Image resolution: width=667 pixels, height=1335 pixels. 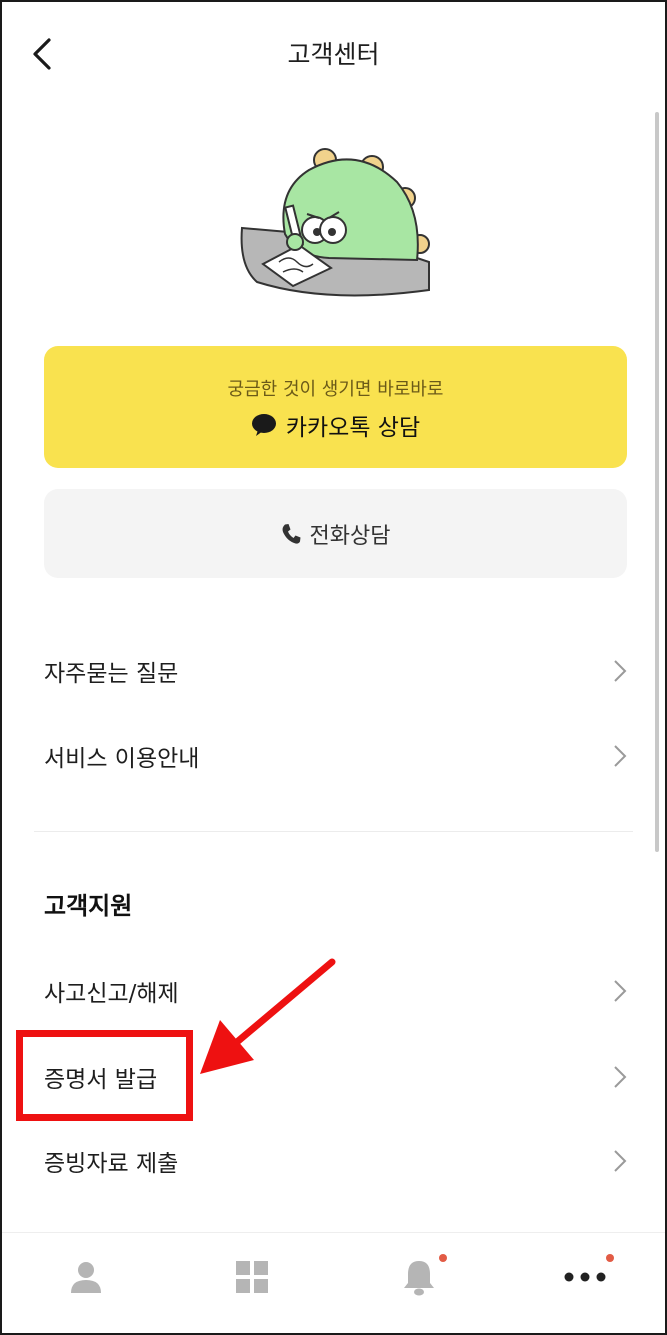 What do you see at coordinates (335, 389) in the screenshot?
I see `kakaotalk-consult-subtitle: 궁금한 것이 생기면 바로바로` at bounding box center [335, 389].